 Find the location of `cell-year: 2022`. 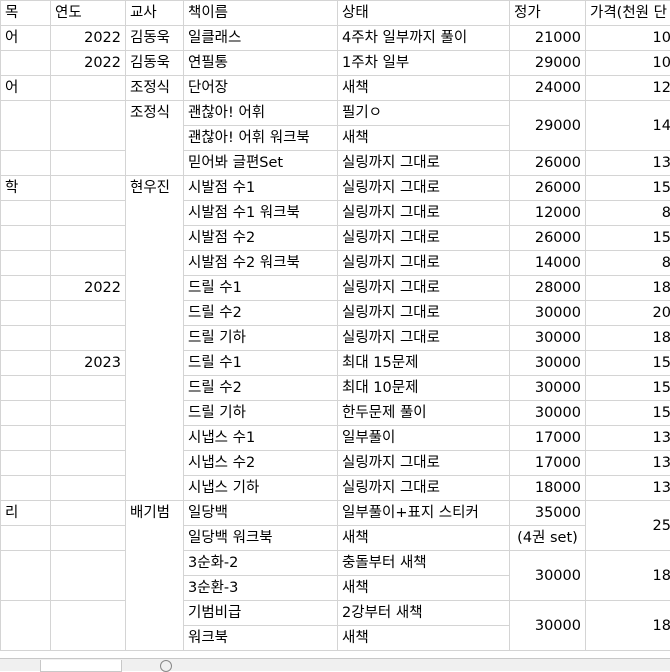

cell-year: 2022 is located at coordinates (88, 38).